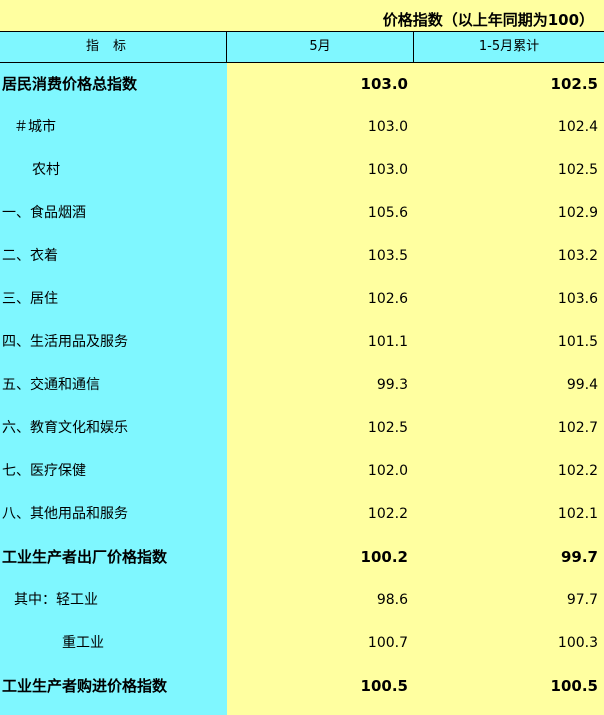  Describe the element at coordinates (85, 557) in the screenshot. I see `row-name: 工业生产者出厂价格指数` at that location.